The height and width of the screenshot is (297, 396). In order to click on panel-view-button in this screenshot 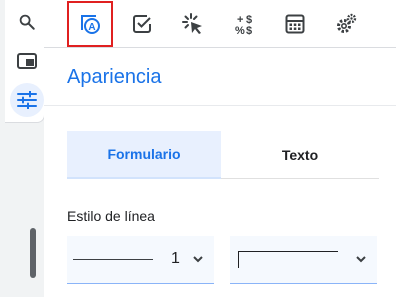, I will do `click(27, 61)`.